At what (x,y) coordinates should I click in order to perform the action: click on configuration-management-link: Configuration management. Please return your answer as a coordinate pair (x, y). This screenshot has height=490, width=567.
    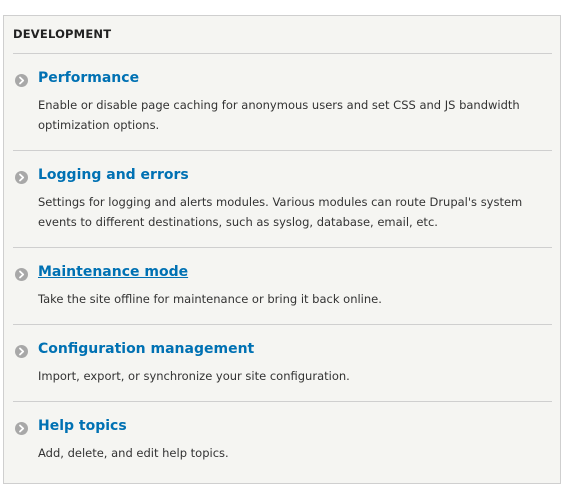
    Looking at the image, I should click on (146, 349).